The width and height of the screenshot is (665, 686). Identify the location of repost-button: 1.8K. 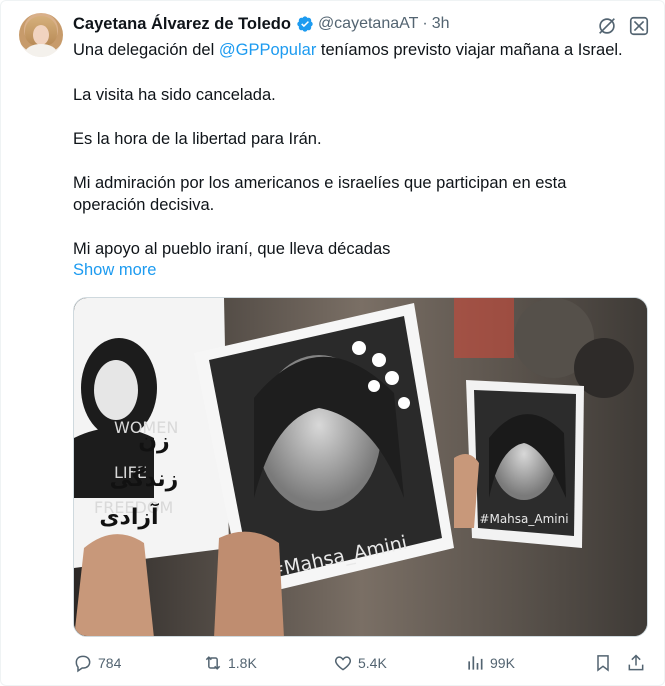
(230, 663).